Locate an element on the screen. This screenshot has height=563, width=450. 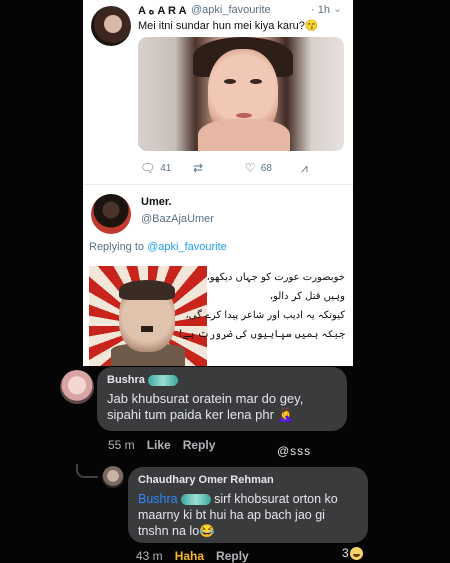
retweet-icon: ⇄ is located at coordinates (198, 168).